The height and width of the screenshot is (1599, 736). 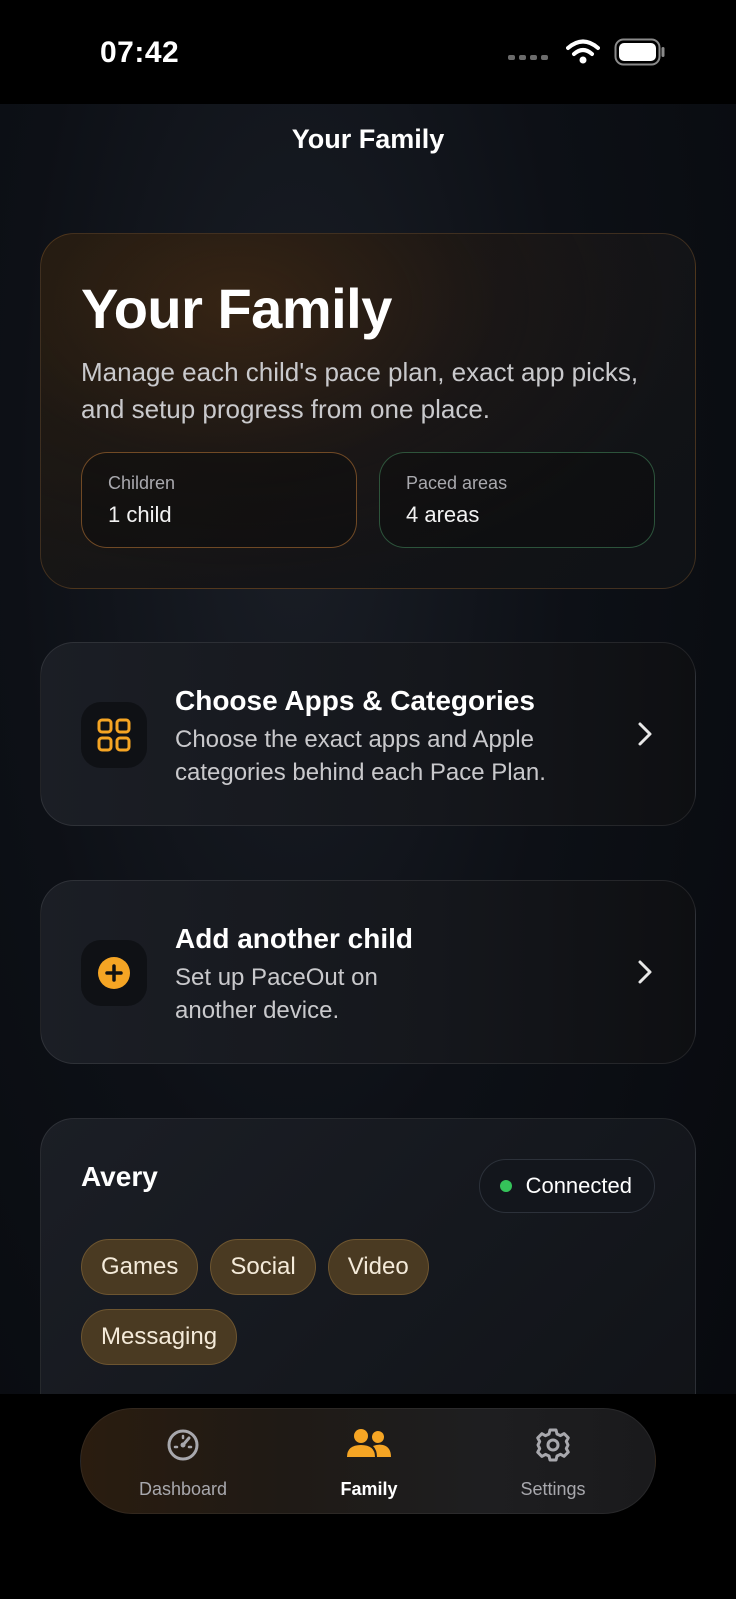 I want to click on connection-status-badge: Connected, so click(x=566, y=1186).